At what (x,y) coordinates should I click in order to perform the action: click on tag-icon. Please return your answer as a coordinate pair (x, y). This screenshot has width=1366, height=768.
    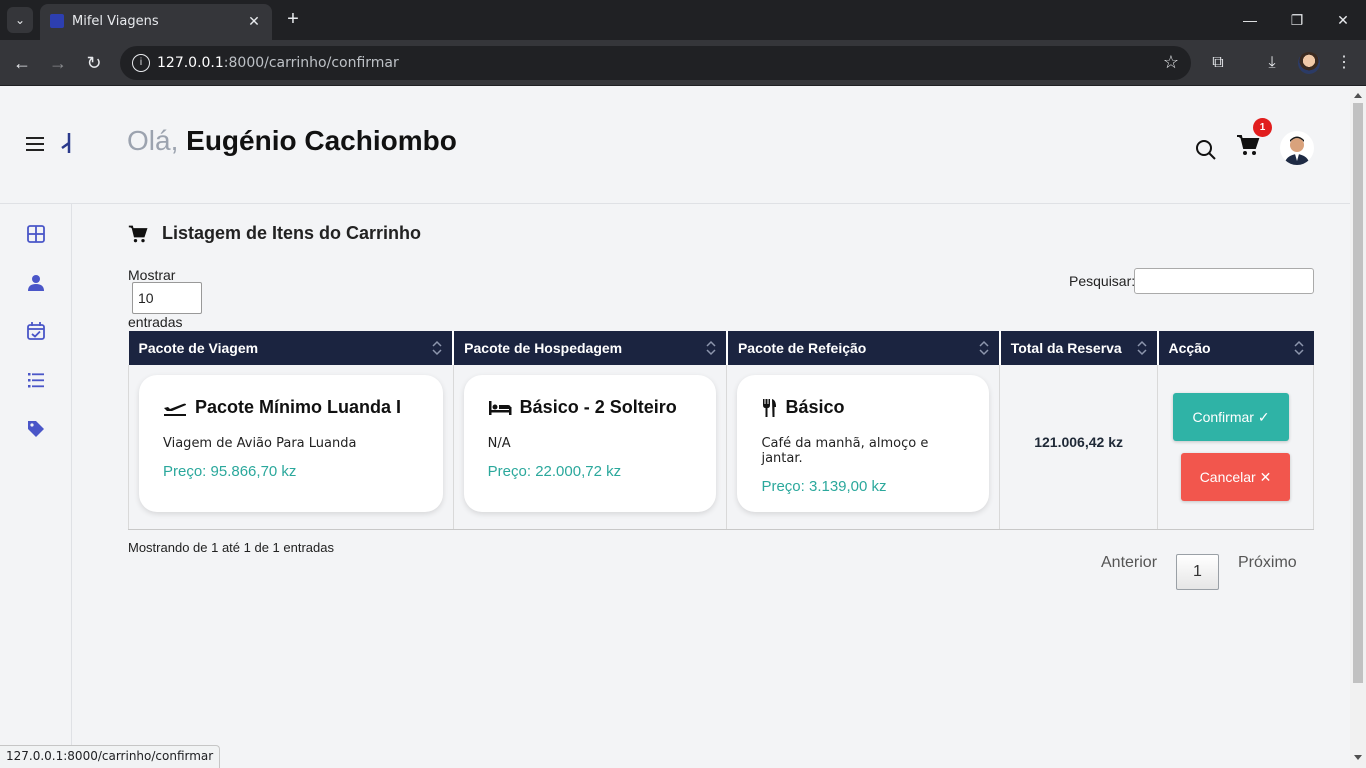
    Looking at the image, I should click on (36, 429).